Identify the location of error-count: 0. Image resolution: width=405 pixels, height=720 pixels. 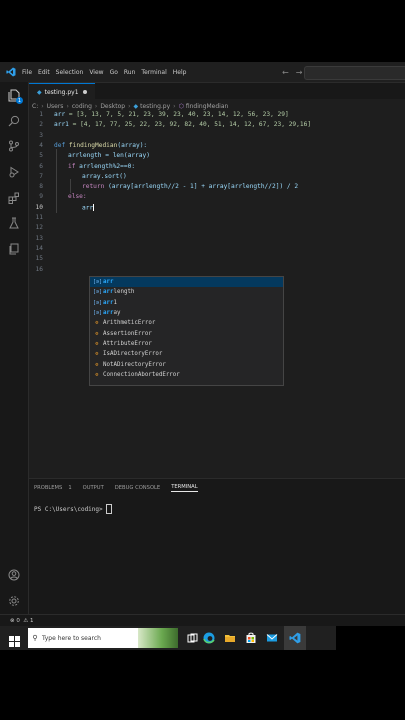
(18, 621).